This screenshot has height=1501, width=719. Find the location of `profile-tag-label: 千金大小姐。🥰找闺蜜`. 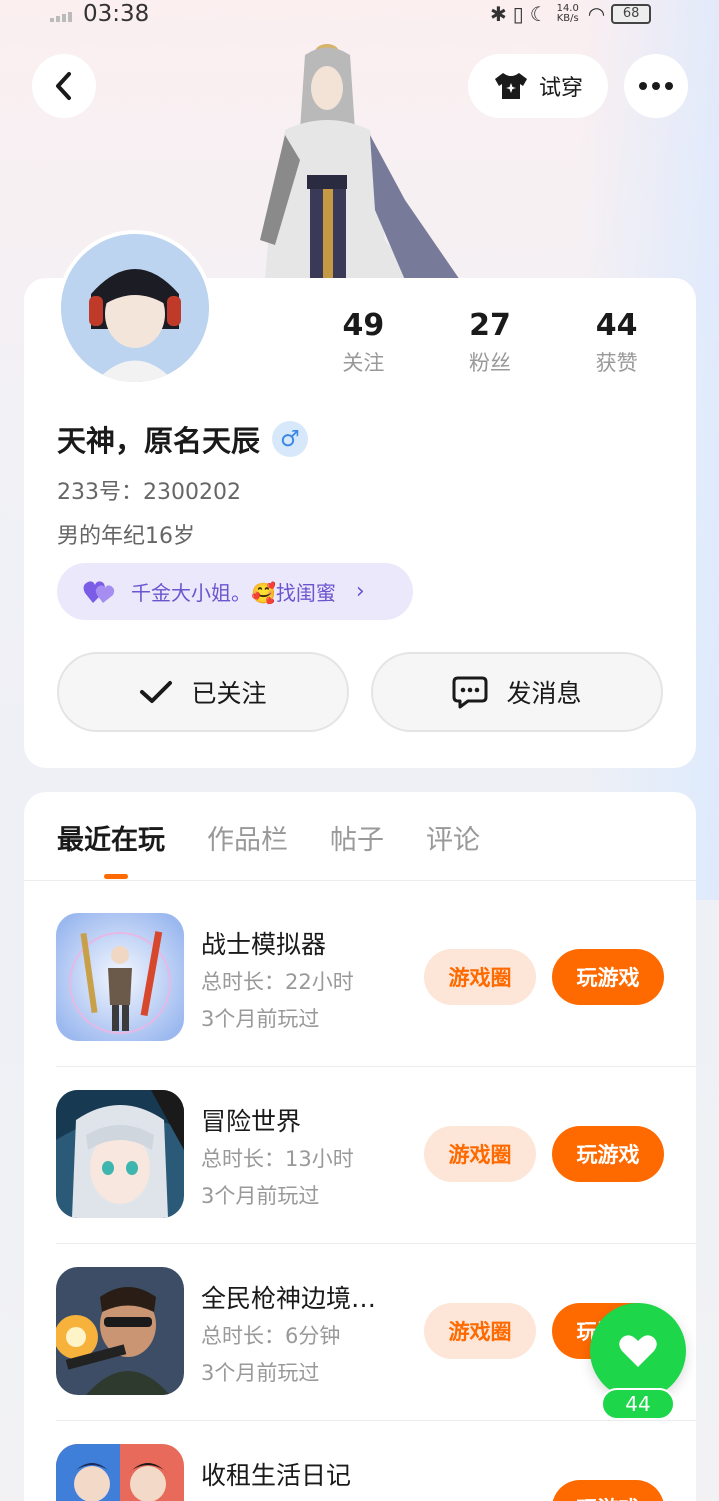

profile-tag-label: 千金大小姐。🥰找闺蜜 is located at coordinates (233, 593).